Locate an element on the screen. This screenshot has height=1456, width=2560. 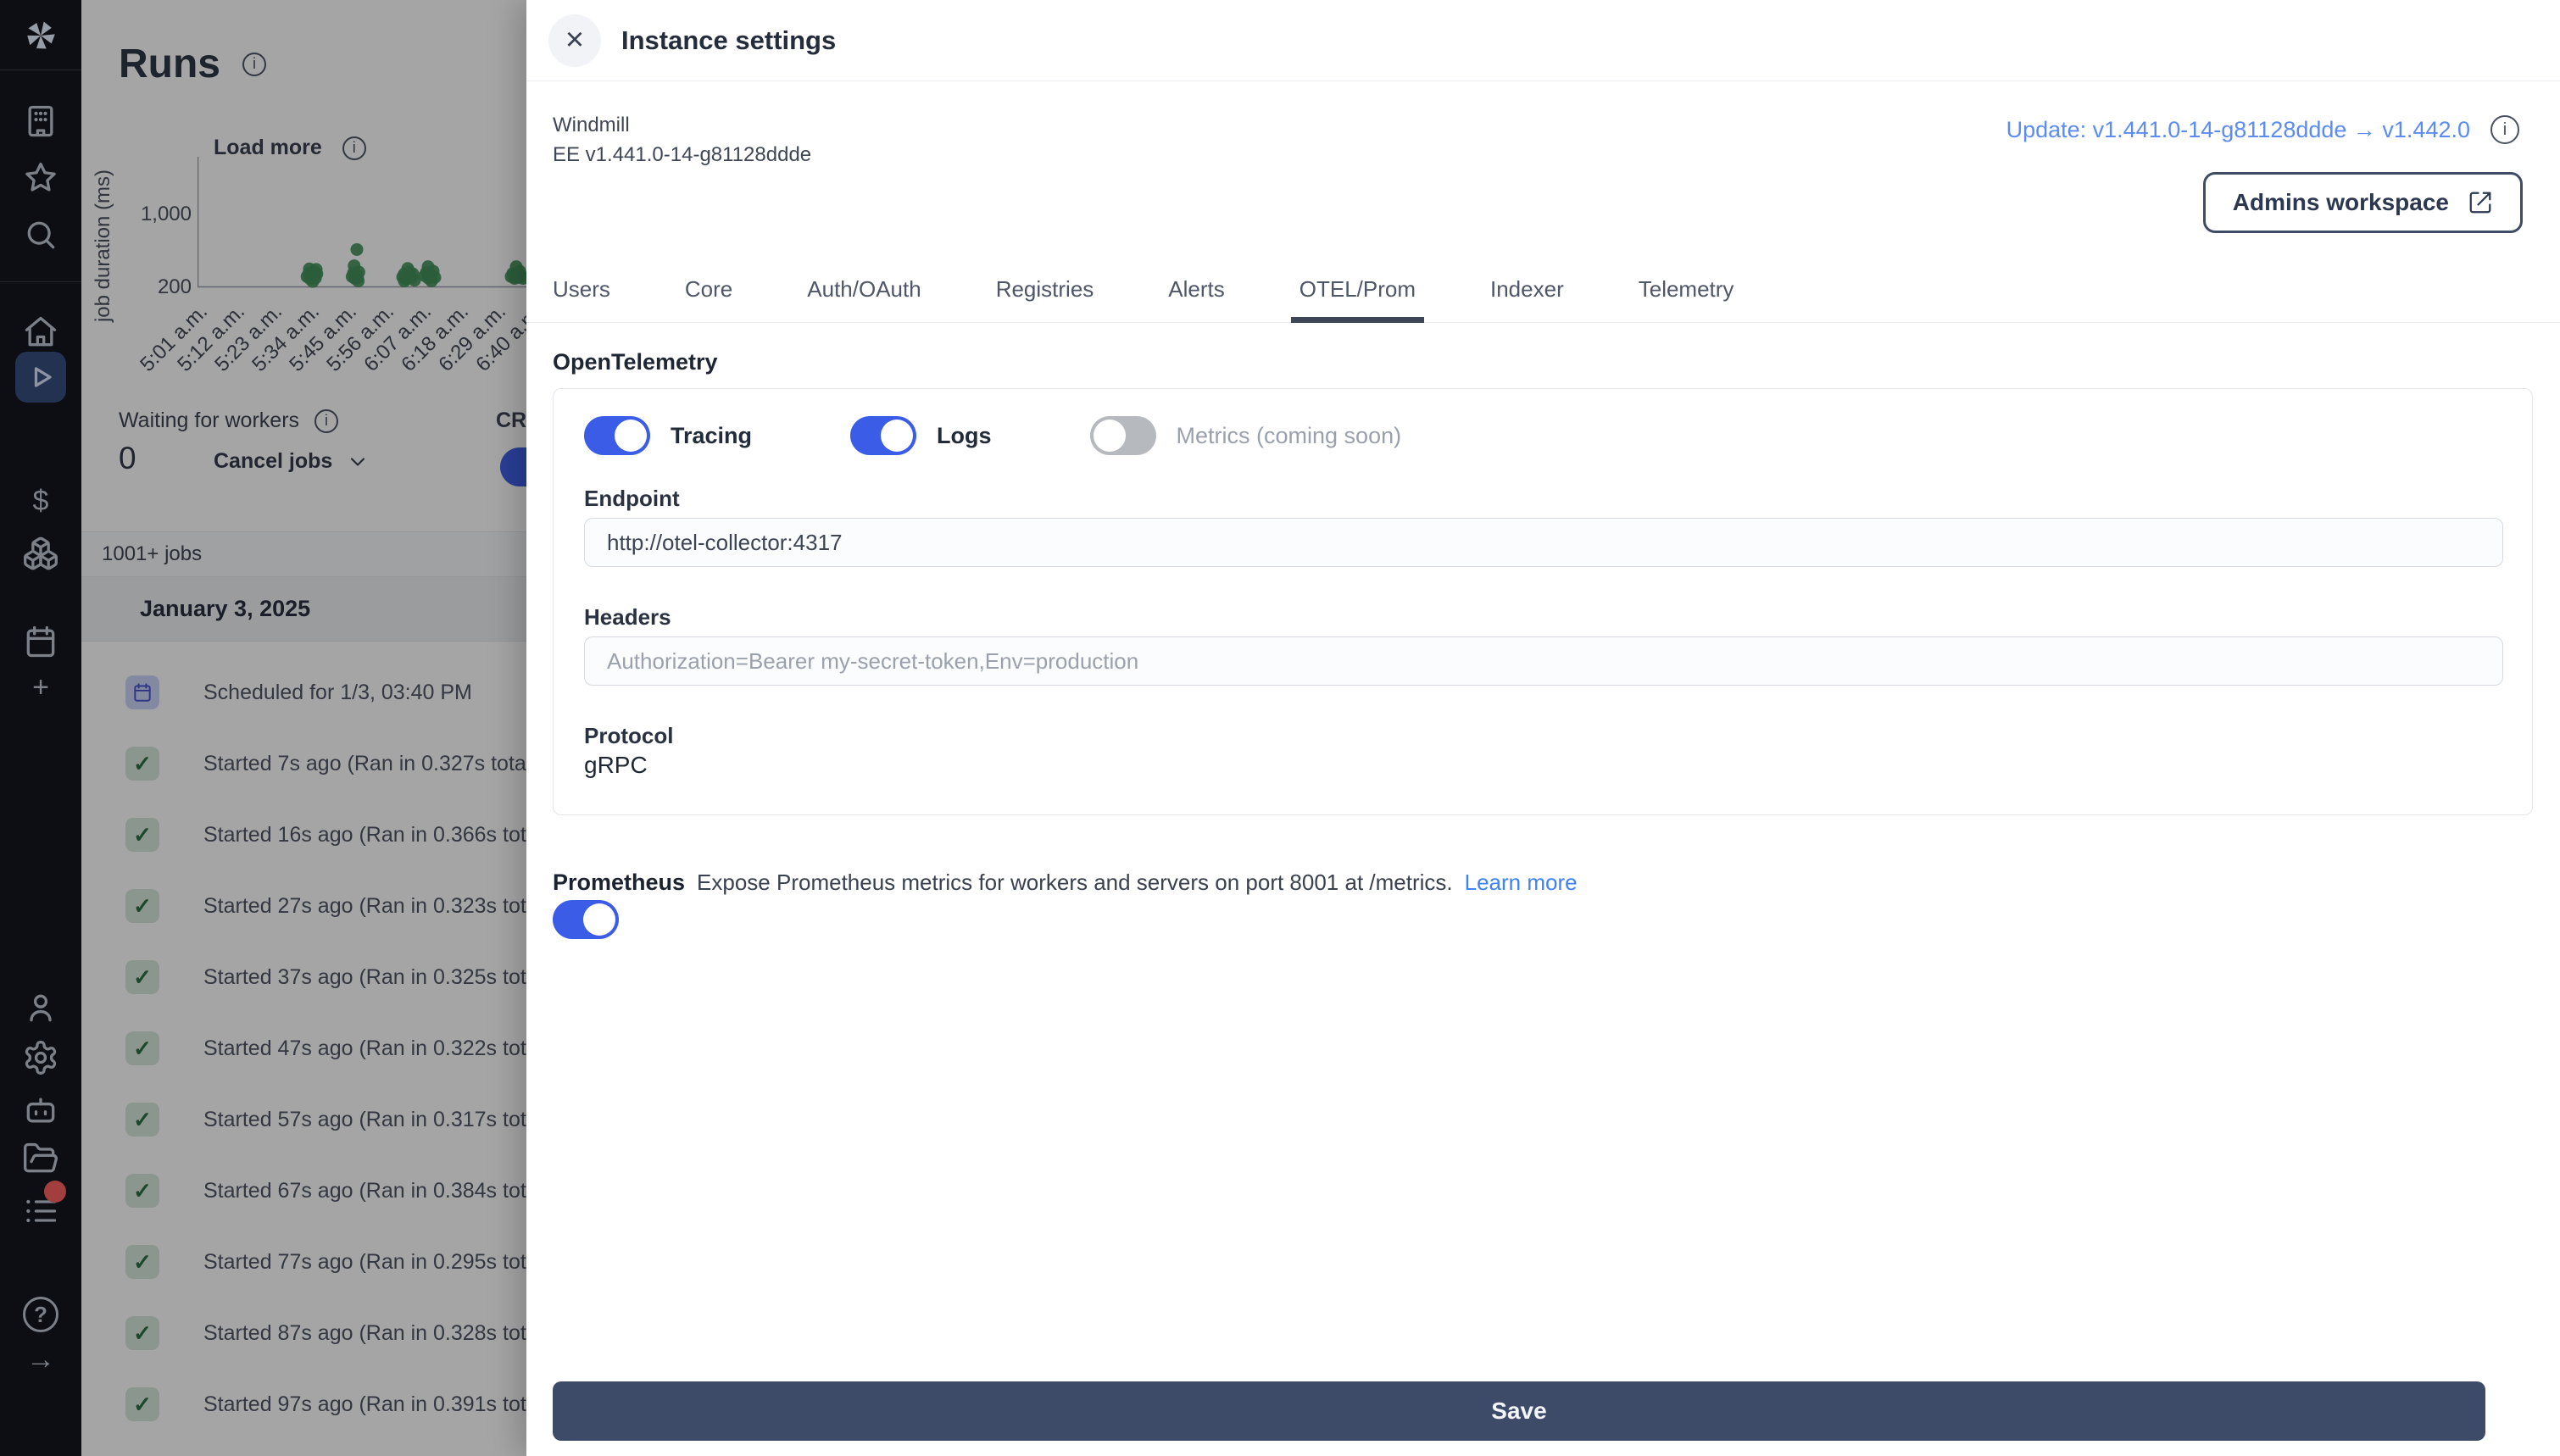
admins-workspace-button: Admins workspace is located at coordinates (2362, 203).